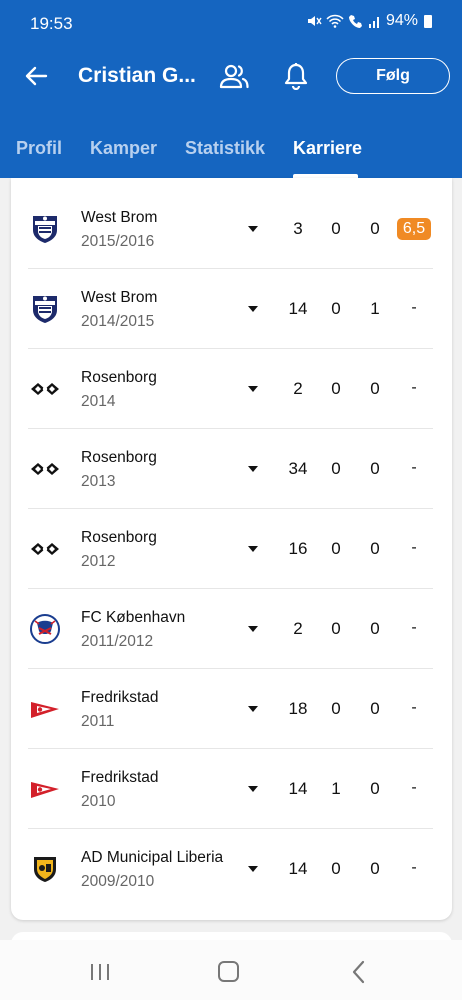  What do you see at coordinates (373, 22) in the screenshot?
I see `signal-icon` at bounding box center [373, 22].